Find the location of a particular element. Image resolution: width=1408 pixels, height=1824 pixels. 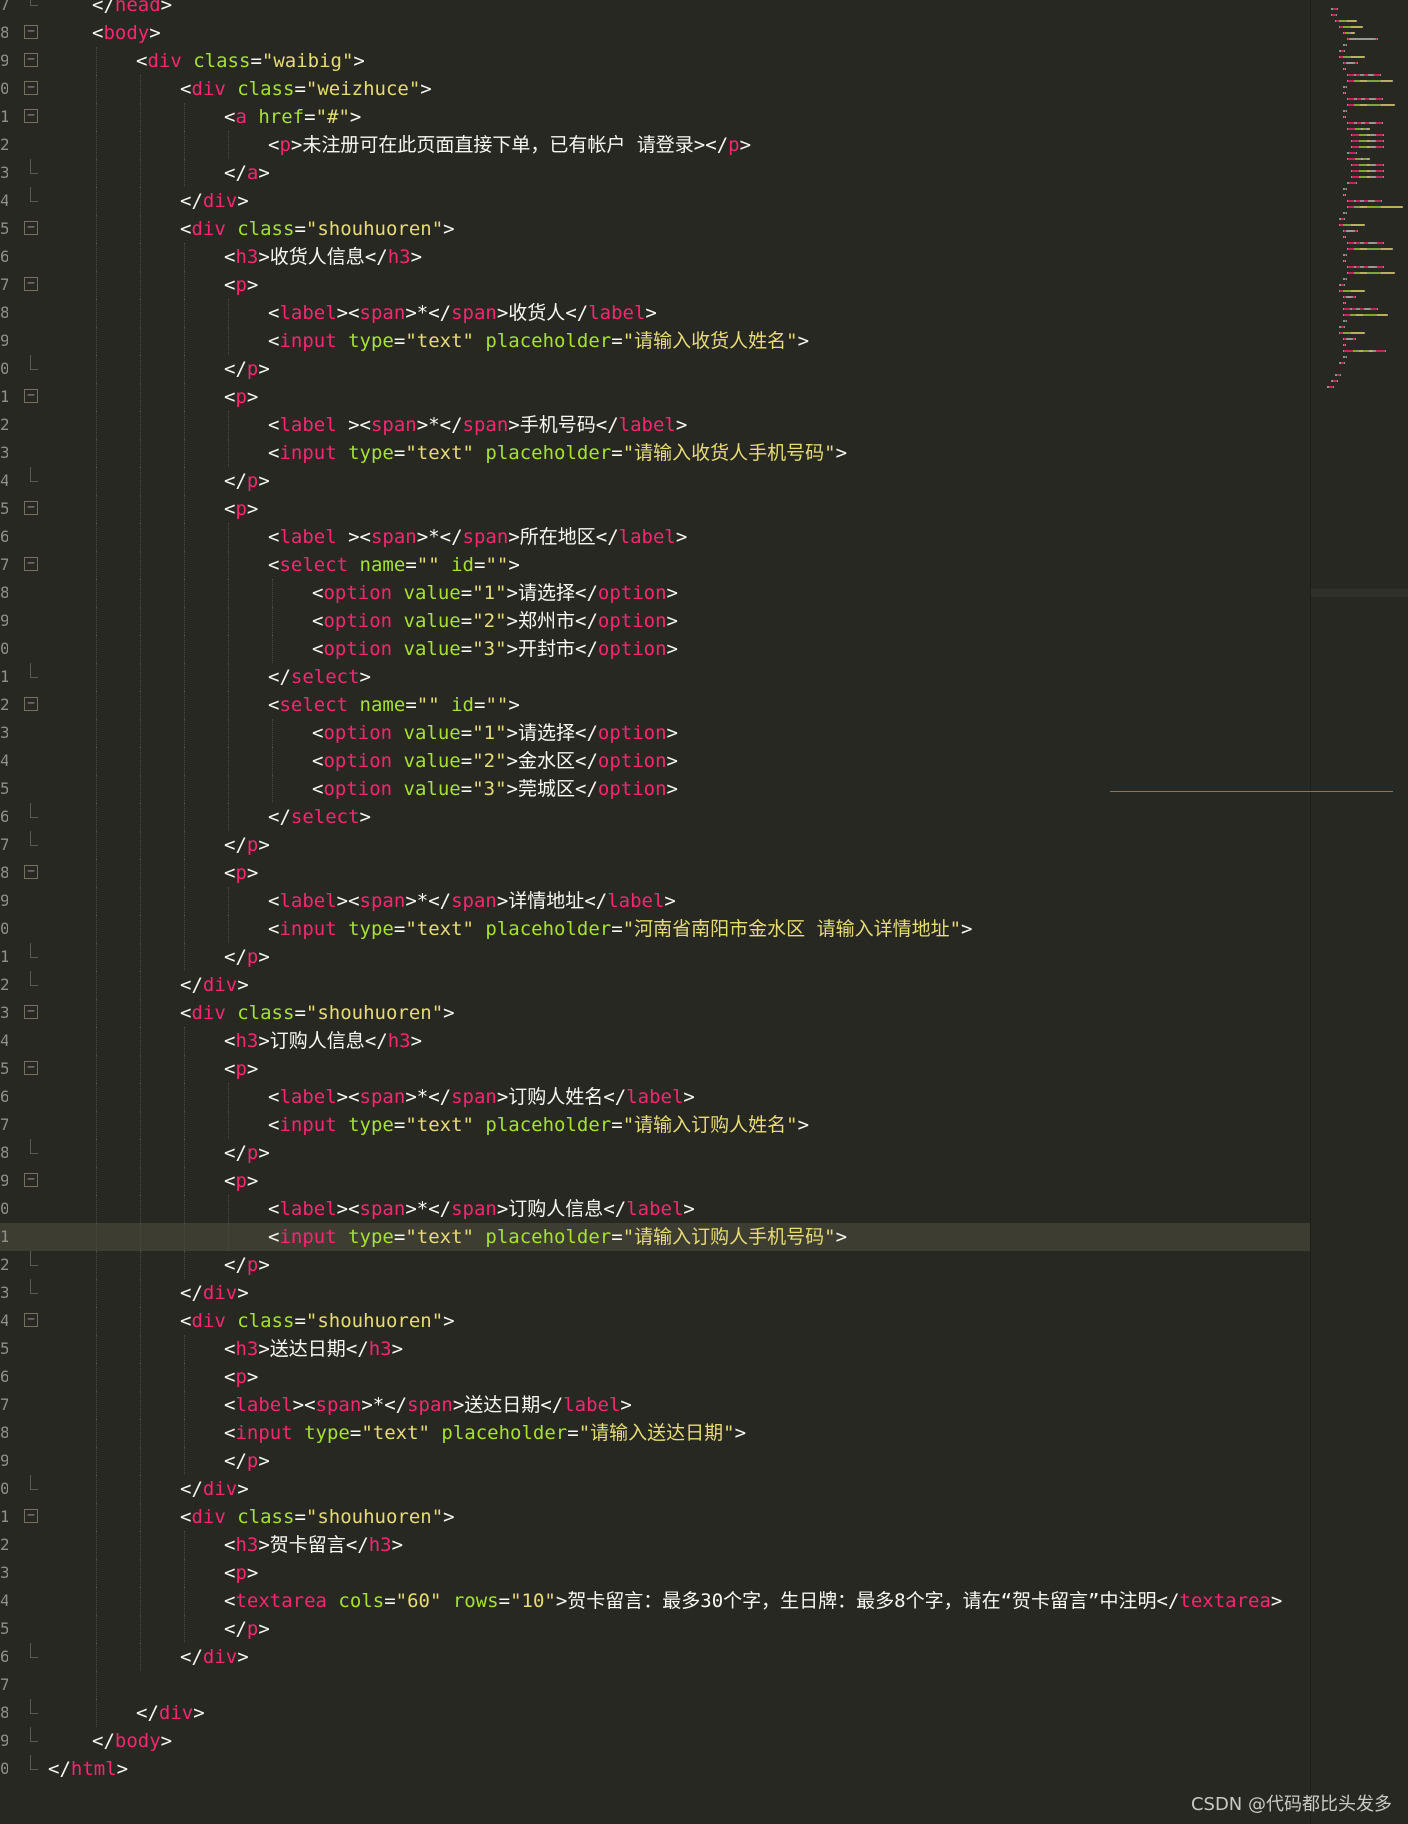

code-line: 3 </a> is located at coordinates (655, 173).